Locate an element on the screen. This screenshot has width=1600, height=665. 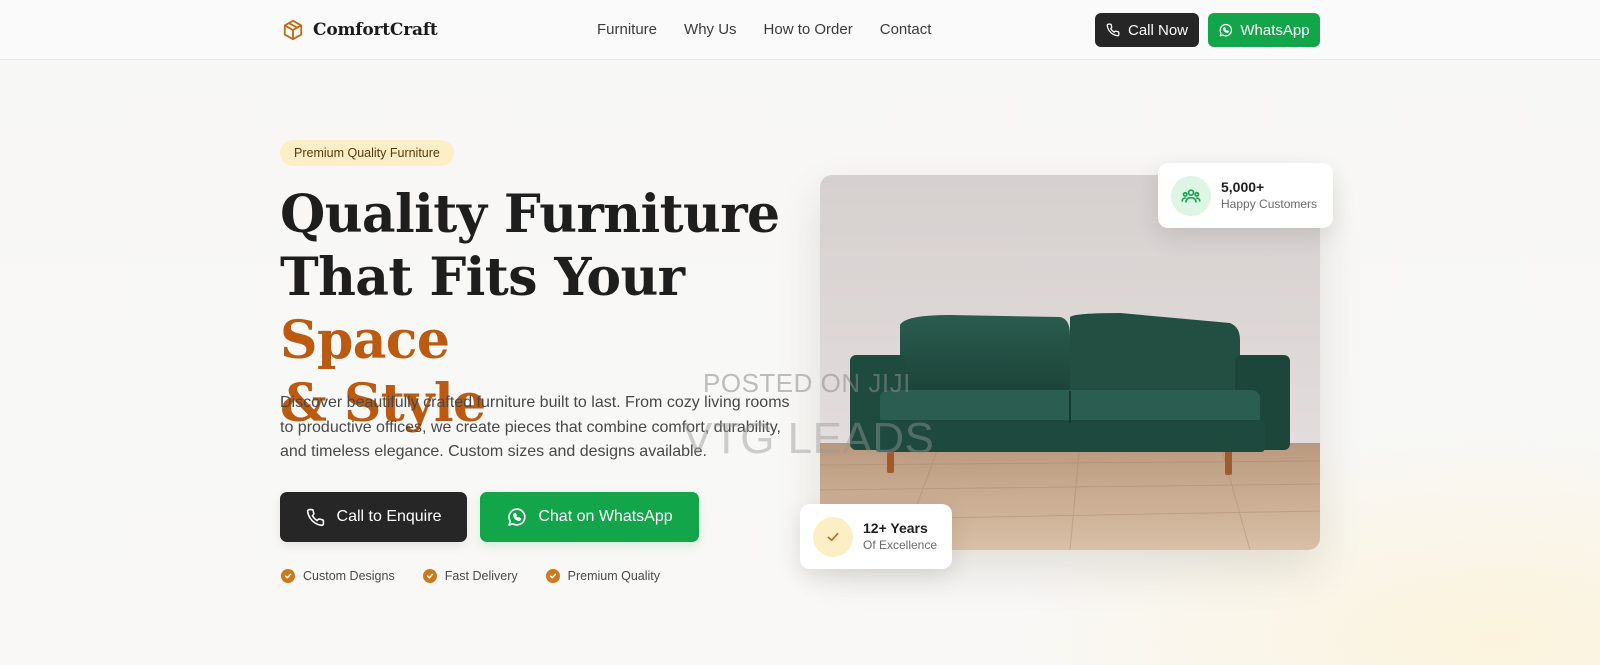
customers-value: 5,000+ is located at coordinates (1243, 187).